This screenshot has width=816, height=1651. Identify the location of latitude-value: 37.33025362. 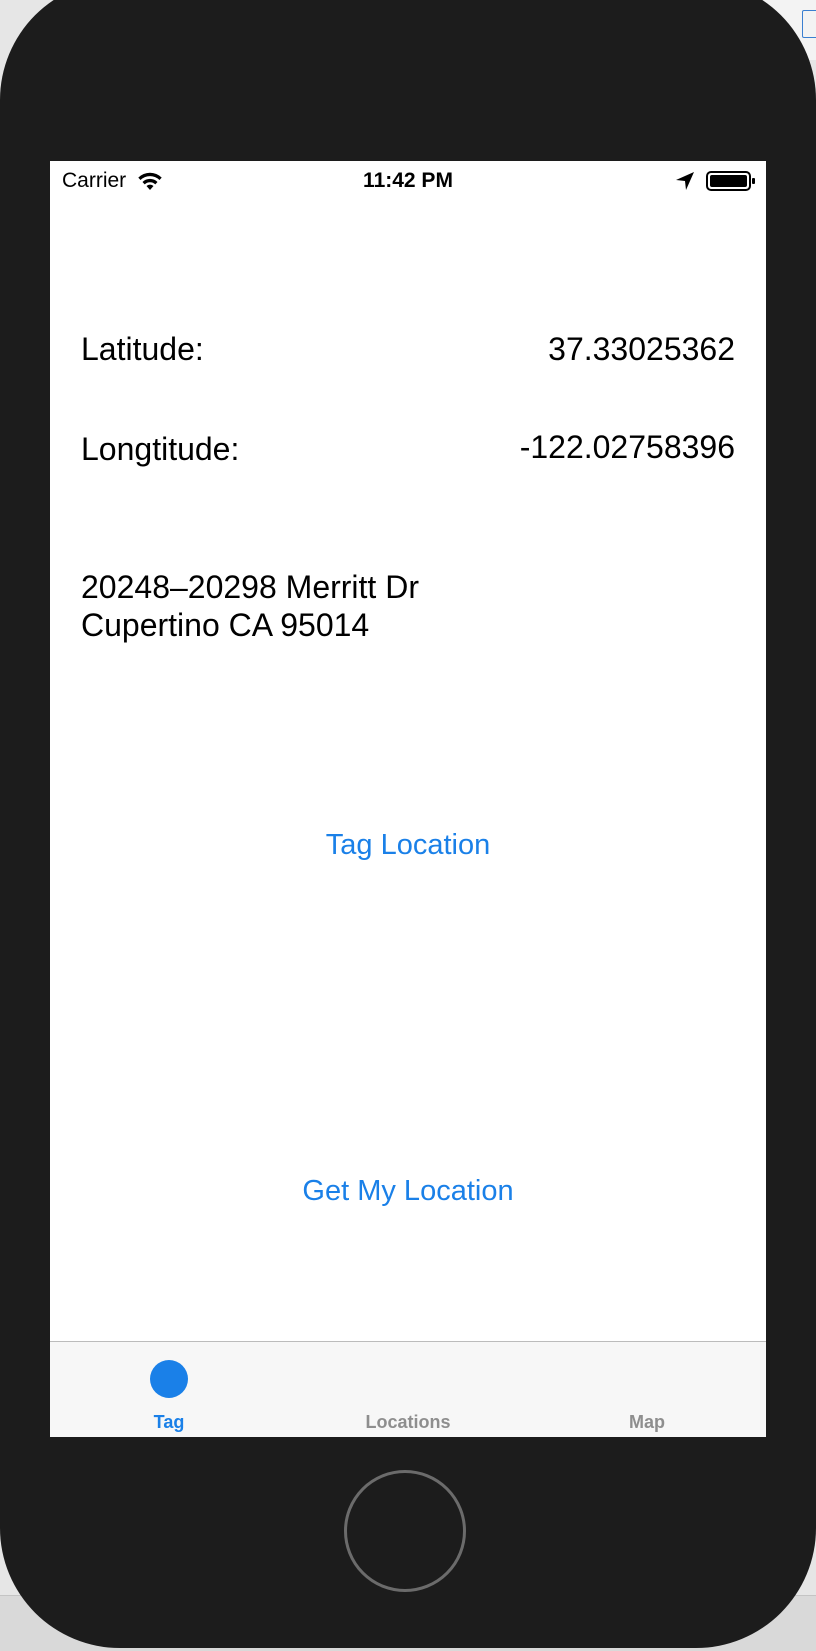
(641, 349).